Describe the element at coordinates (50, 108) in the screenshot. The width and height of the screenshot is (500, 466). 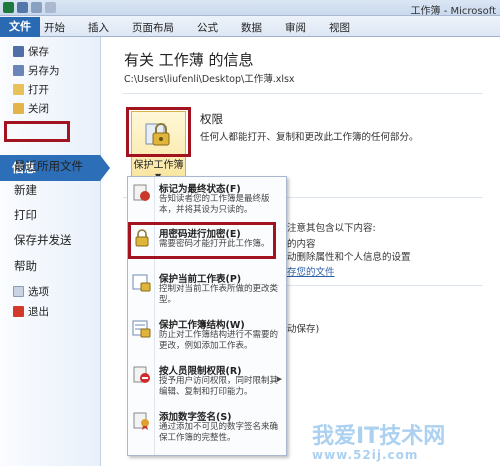
I see `sidebar-item-close: 关闭` at that location.